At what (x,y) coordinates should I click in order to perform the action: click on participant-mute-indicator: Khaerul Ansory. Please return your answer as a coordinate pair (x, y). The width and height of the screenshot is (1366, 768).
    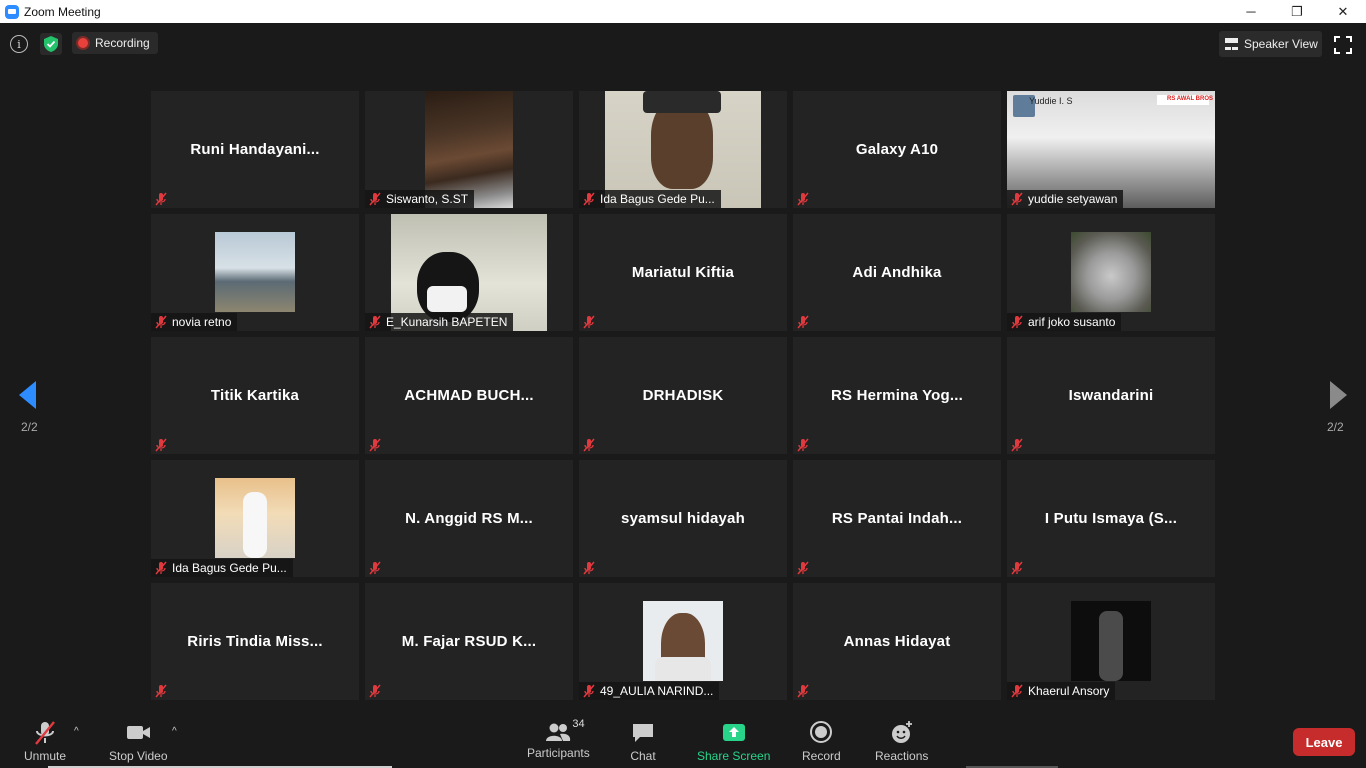
    Looking at the image, I should click on (1061, 691).